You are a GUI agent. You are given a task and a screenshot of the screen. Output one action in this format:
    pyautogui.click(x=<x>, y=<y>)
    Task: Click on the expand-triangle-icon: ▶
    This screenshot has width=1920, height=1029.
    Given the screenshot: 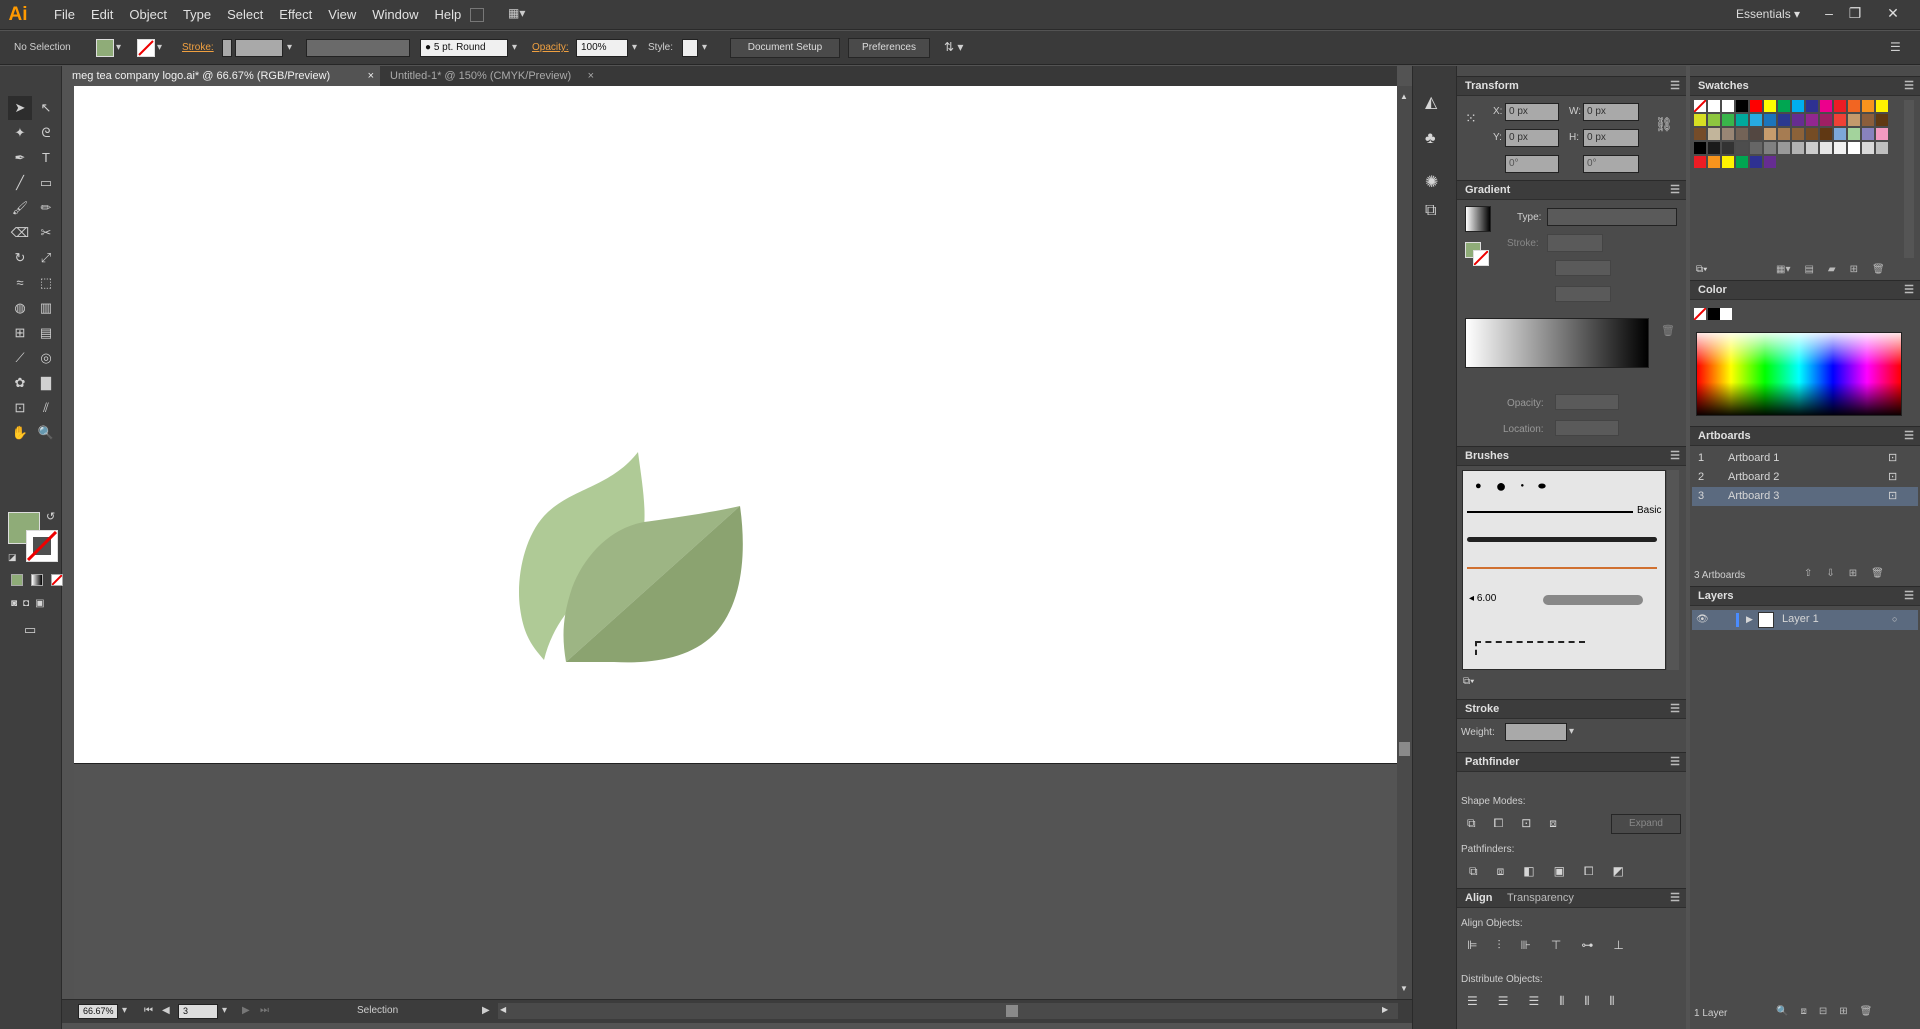 What is the action you would take?
    pyautogui.click(x=1749, y=619)
    